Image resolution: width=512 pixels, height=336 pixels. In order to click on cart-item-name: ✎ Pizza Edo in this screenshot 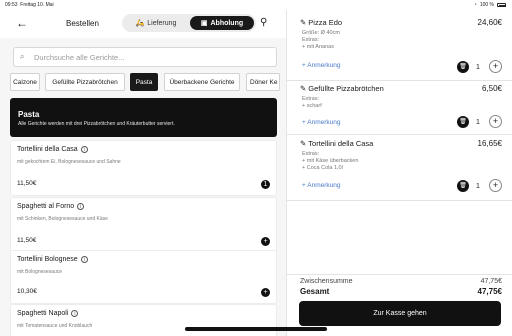, I will do `click(321, 22)`.